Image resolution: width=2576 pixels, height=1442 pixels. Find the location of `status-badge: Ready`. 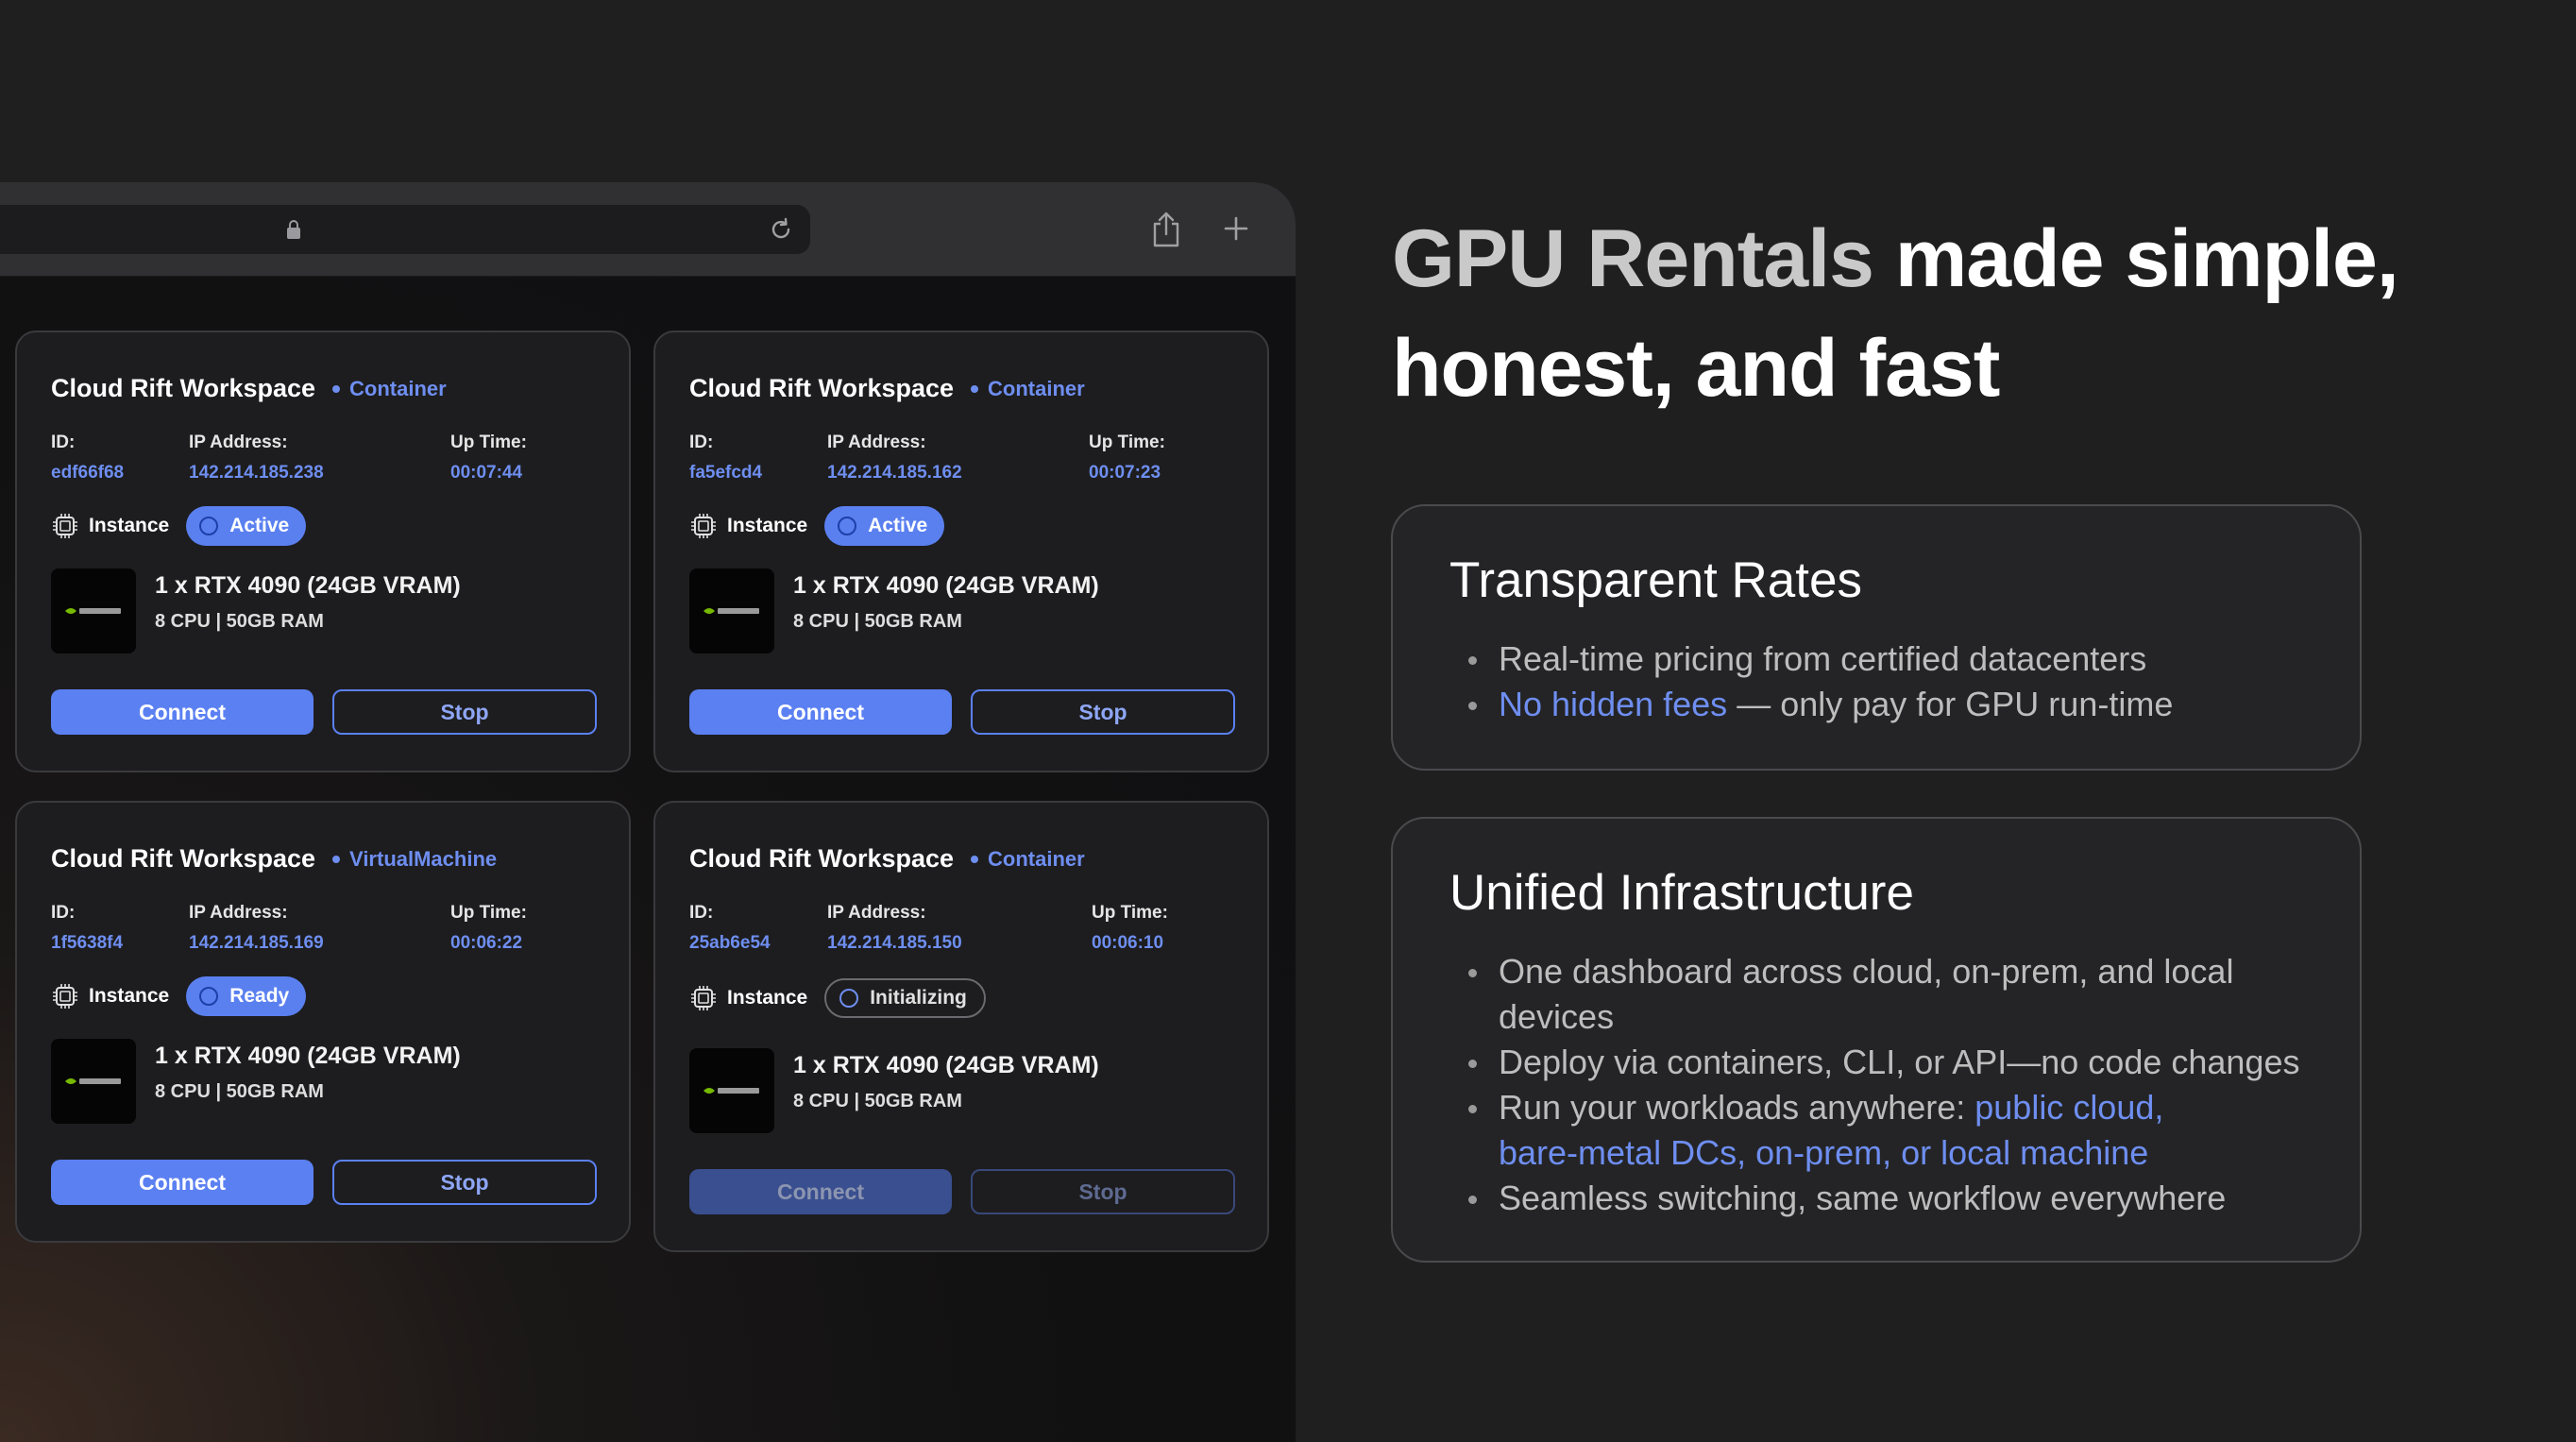

status-badge: Ready is located at coordinates (246, 996).